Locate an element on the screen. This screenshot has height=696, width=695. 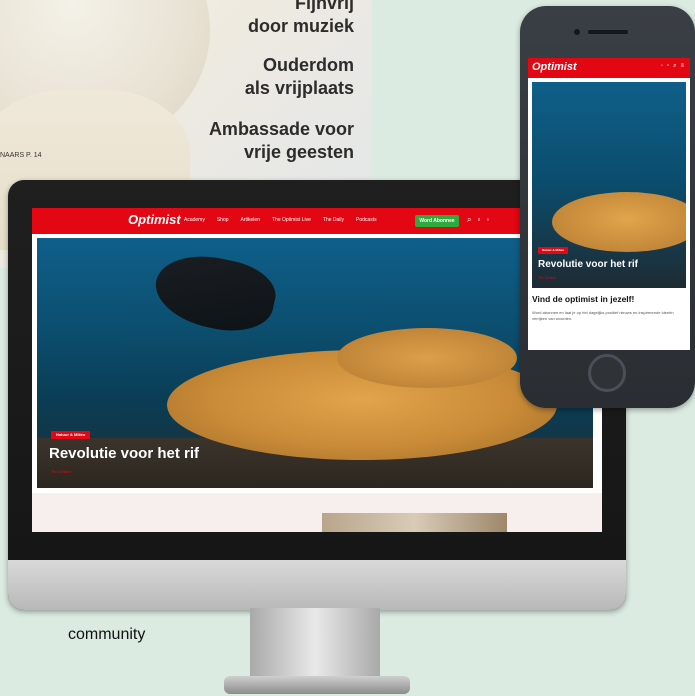
mobile-hero-author: Tim Dekker is located at coordinates (547, 278).